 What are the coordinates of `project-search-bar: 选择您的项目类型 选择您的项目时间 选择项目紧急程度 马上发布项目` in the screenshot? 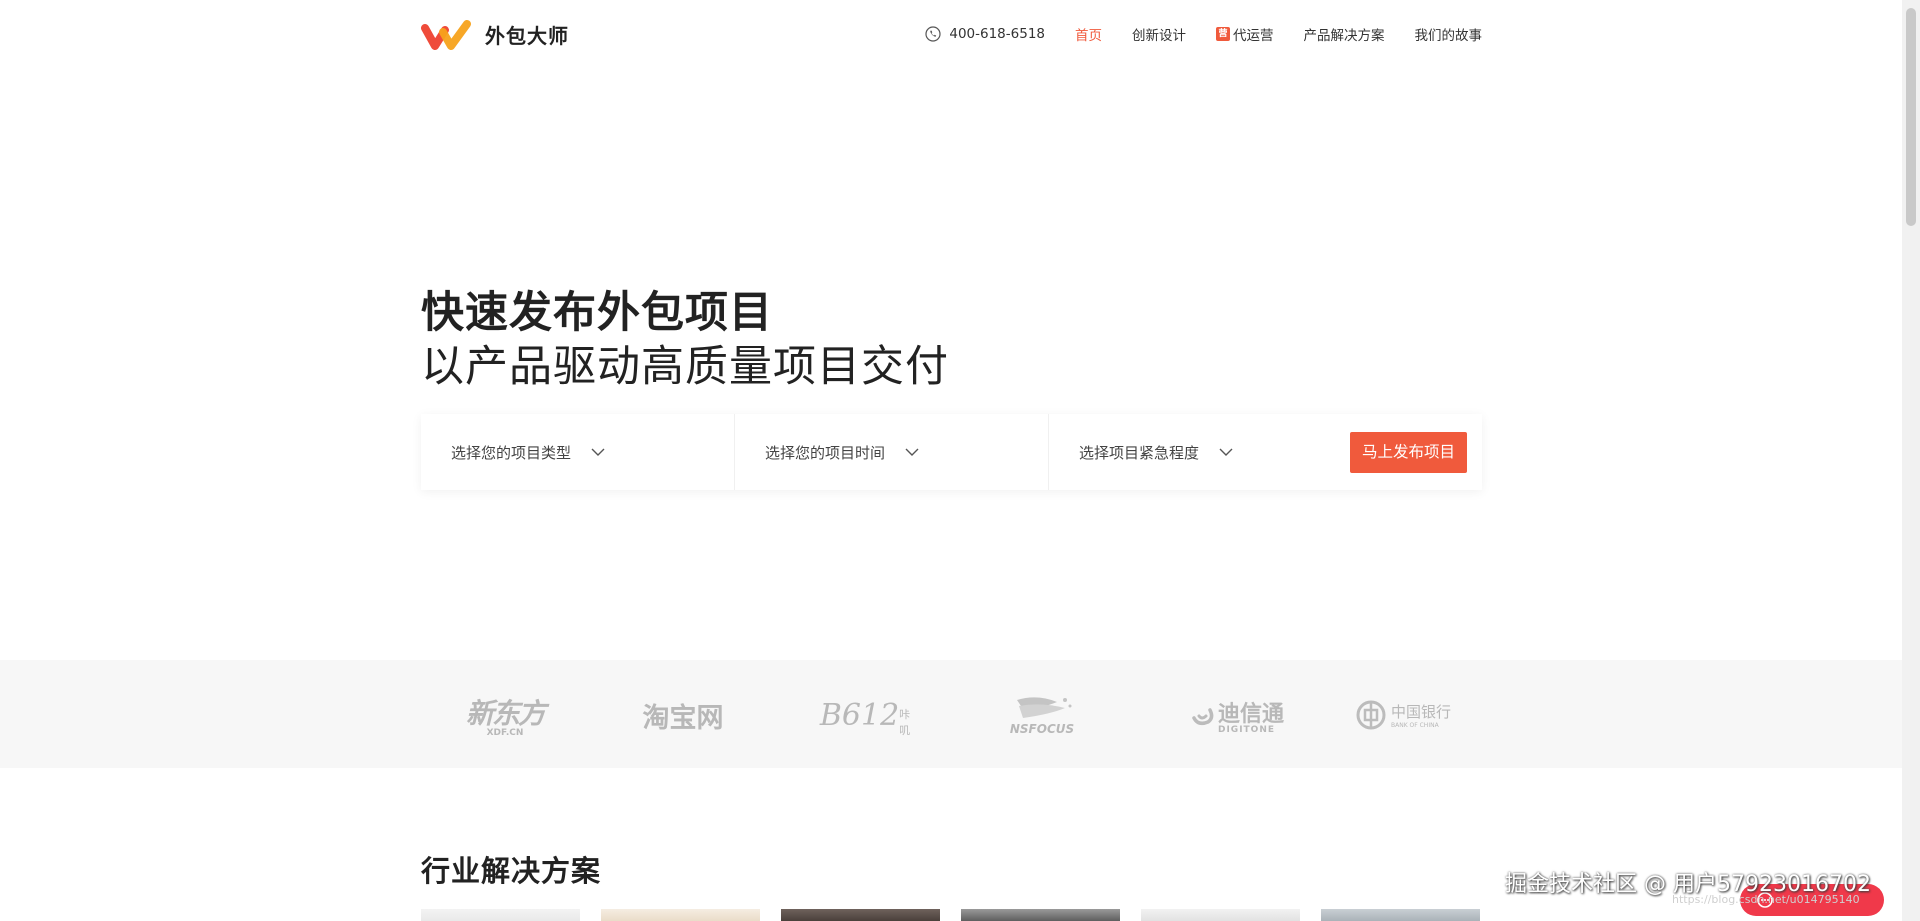 It's located at (951, 452).